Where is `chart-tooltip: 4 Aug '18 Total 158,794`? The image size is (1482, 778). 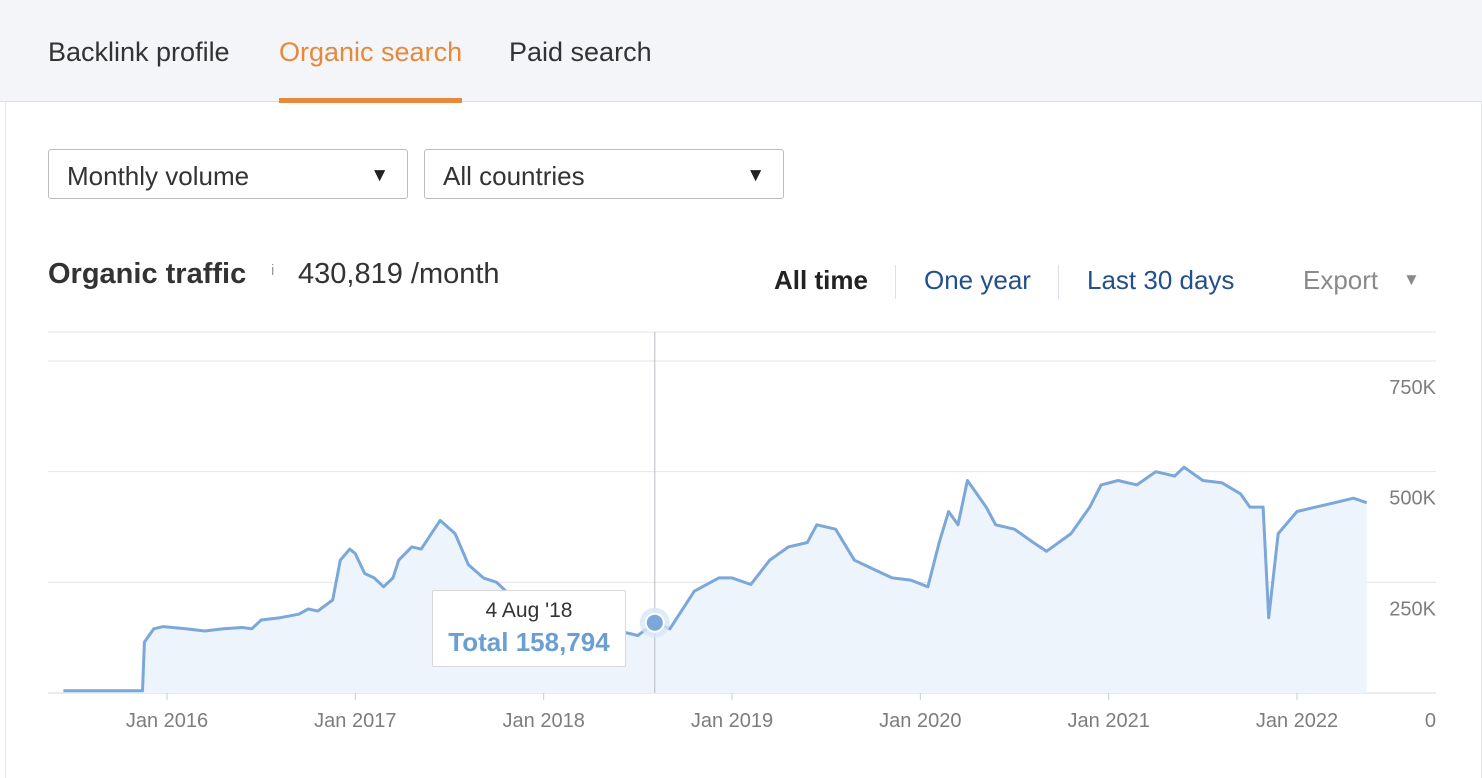
chart-tooltip: 4 Aug '18 Total 158,794 is located at coordinates (529, 628).